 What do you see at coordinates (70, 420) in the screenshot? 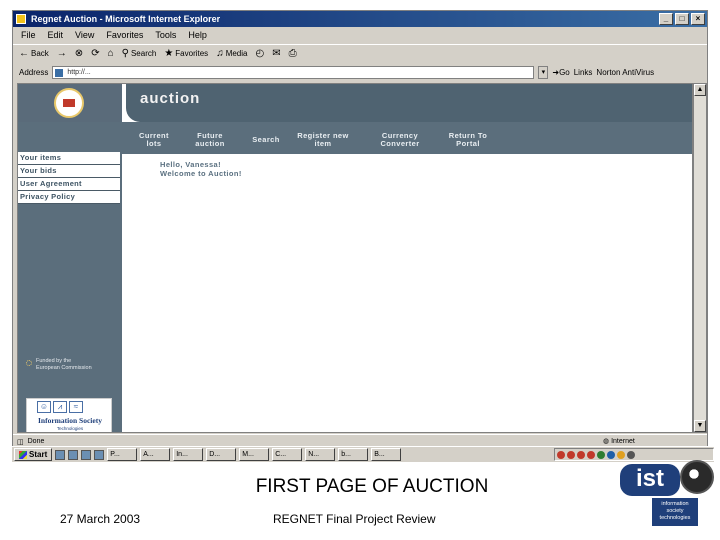
I see `infosoc-title: Information Society` at bounding box center [70, 420].